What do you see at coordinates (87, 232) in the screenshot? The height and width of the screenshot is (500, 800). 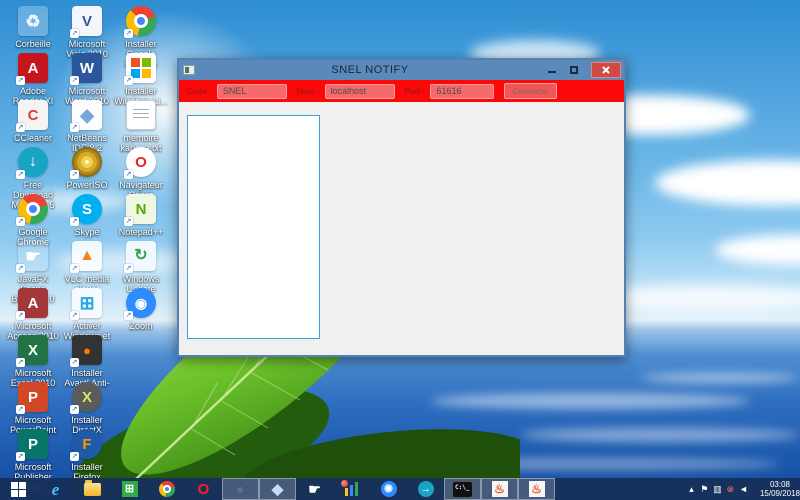 I see `icon-label: Skype` at bounding box center [87, 232].